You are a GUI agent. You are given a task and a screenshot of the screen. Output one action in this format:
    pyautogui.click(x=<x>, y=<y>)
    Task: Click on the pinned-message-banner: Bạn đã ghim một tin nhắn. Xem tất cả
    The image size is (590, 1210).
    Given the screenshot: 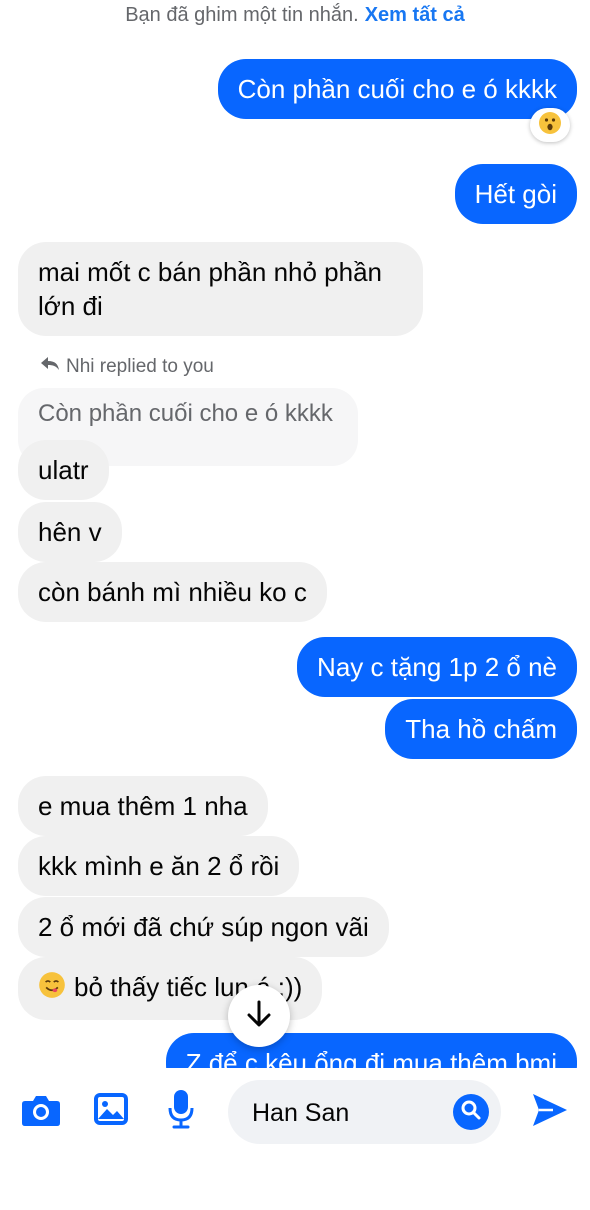 What is the action you would take?
    pyautogui.click(x=295, y=15)
    